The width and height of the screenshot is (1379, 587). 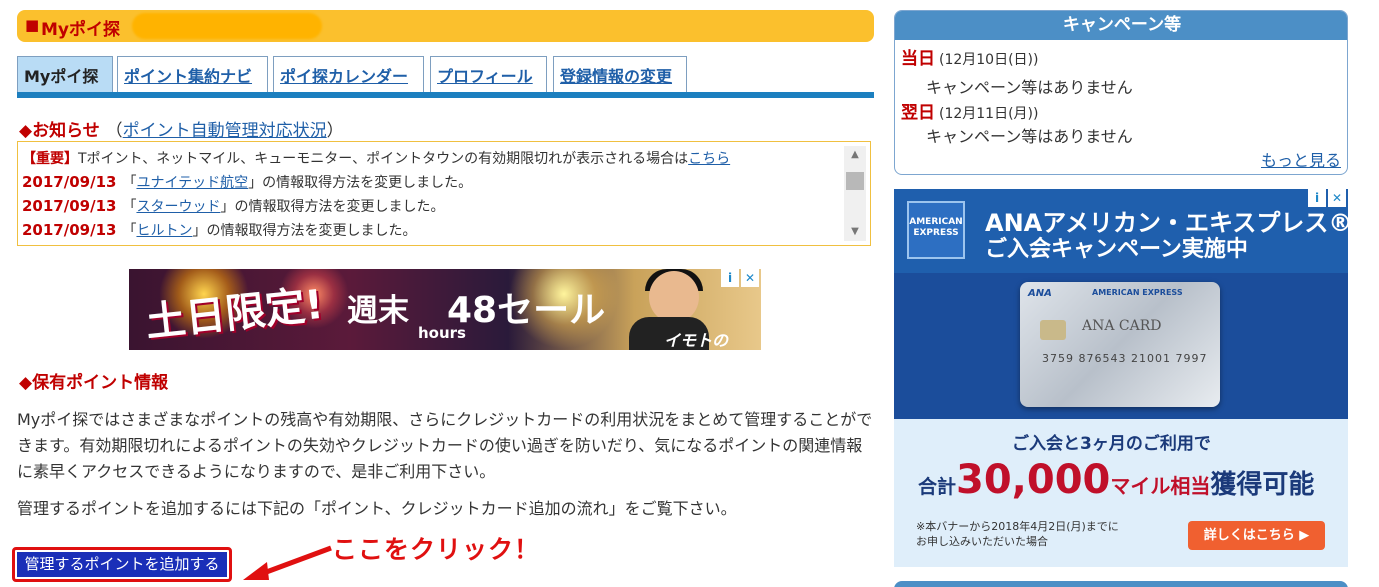 What do you see at coordinates (445, 309) in the screenshot?
I see `banner-ad-wifi: 土日限定! 週末 48セール hours イモトのWiFi i ✕` at bounding box center [445, 309].